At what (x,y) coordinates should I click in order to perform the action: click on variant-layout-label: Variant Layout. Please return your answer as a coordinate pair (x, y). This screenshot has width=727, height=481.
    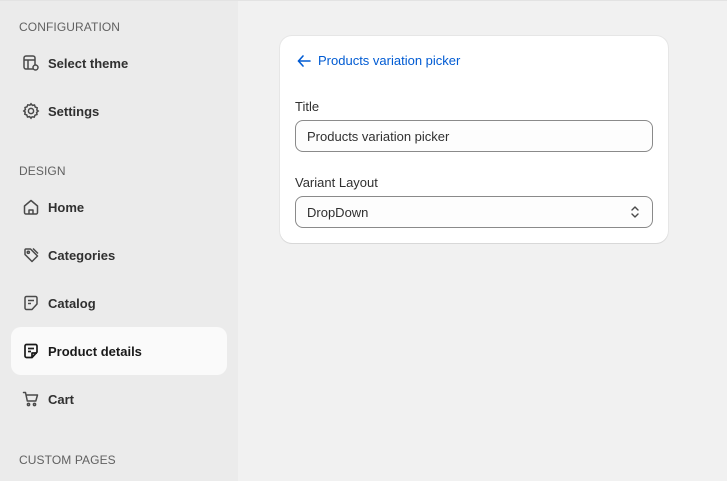
    Looking at the image, I should click on (336, 182).